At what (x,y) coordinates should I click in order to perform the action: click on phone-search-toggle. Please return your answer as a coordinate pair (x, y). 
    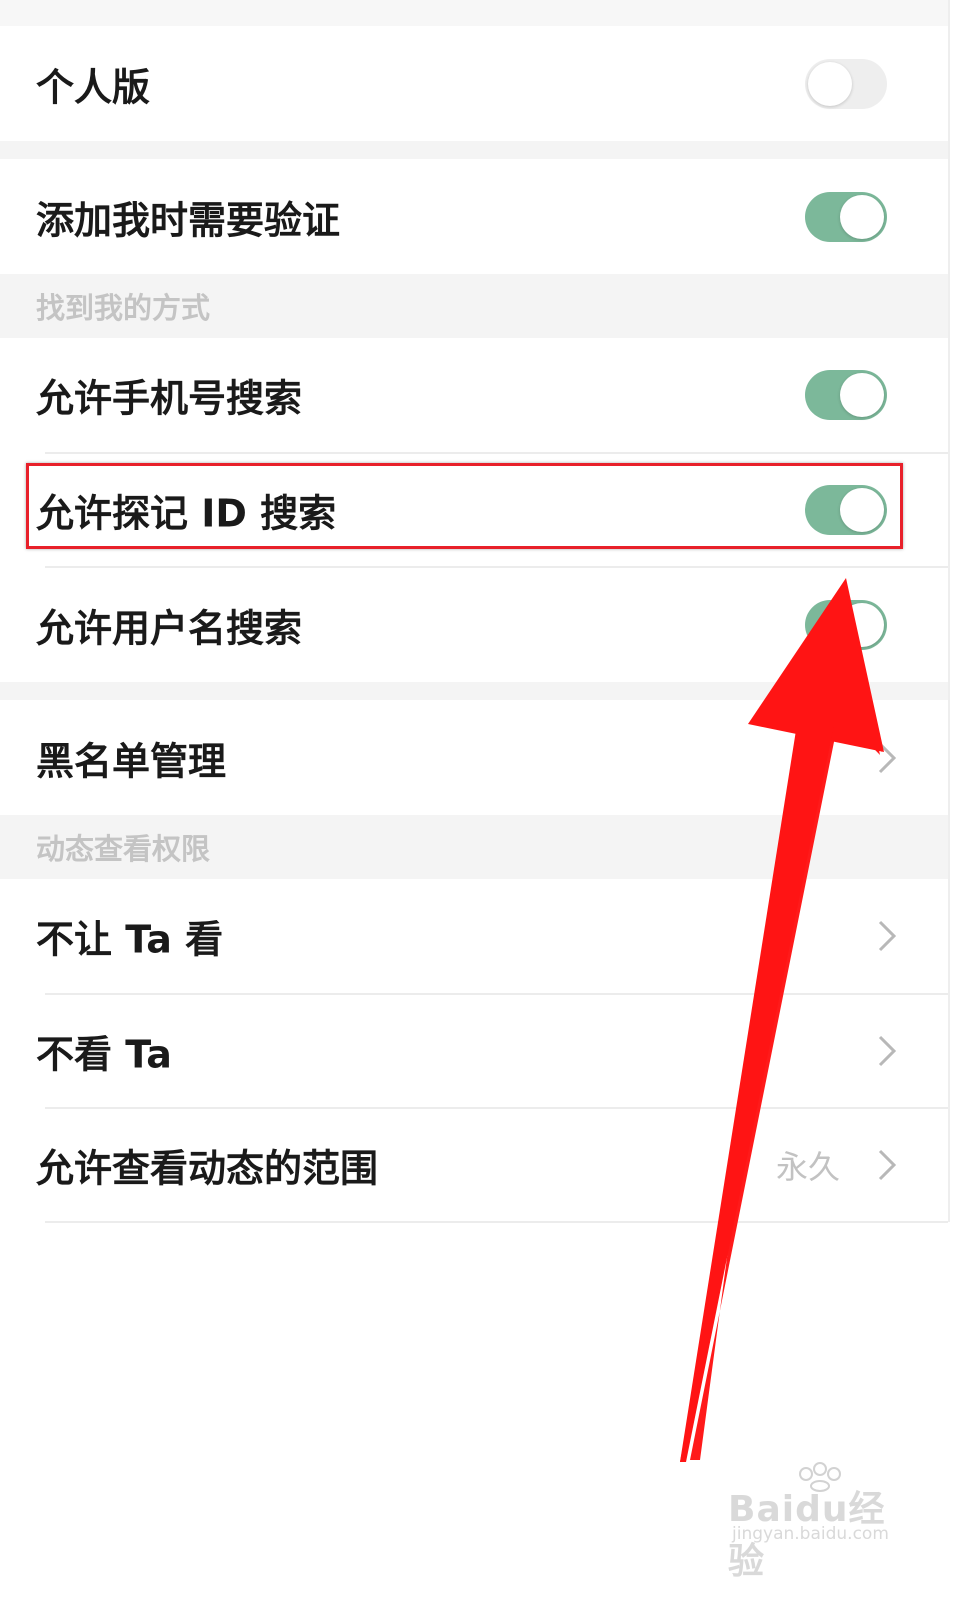
    Looking at the image, I should click on (846, 395).